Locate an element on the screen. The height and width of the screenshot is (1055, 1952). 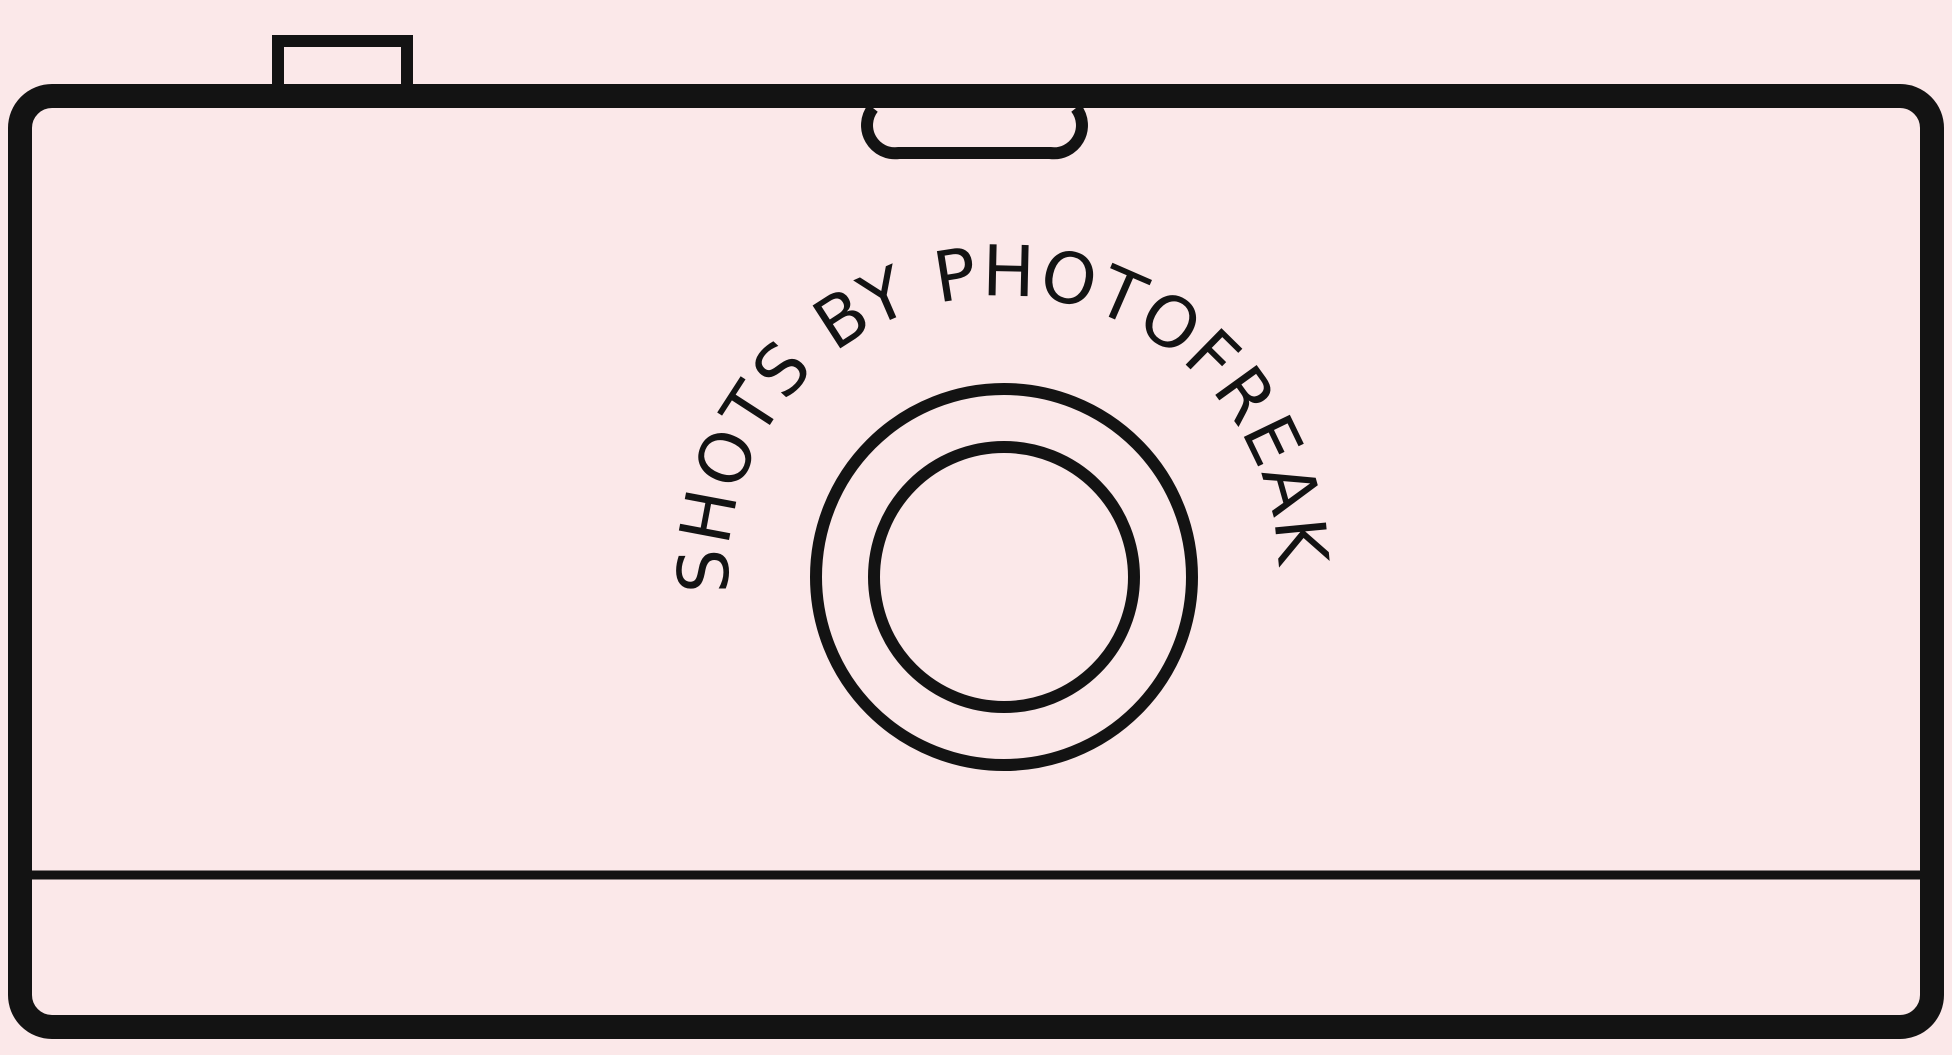
logo-arc-text: SHOTS BY PHOTOFREAK is located at coordinates (1003, 411).